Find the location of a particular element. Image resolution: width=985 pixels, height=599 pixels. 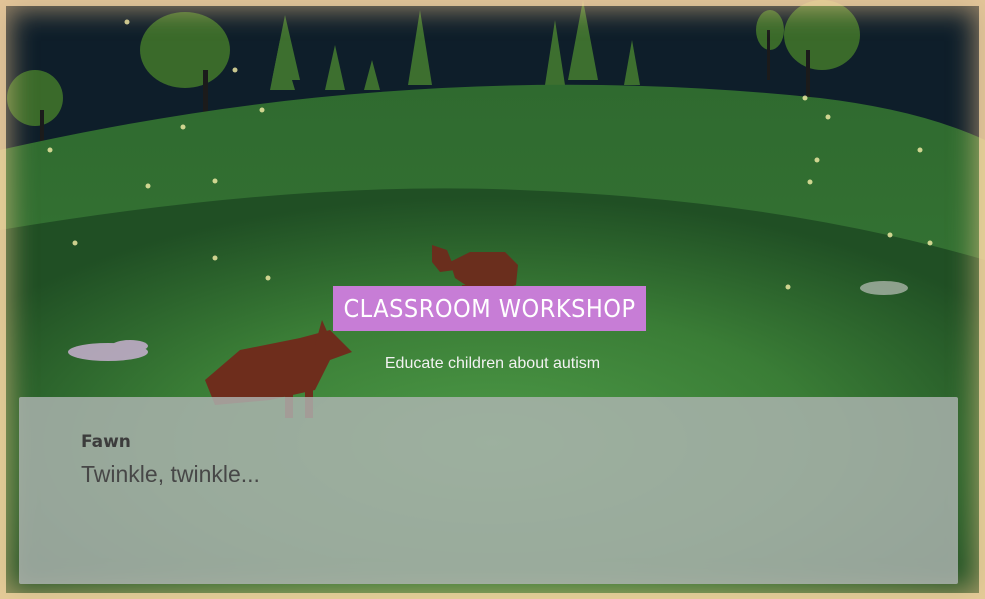

title-text: CLASSROOM WORKSHOP is located at coordinates (489, 308).